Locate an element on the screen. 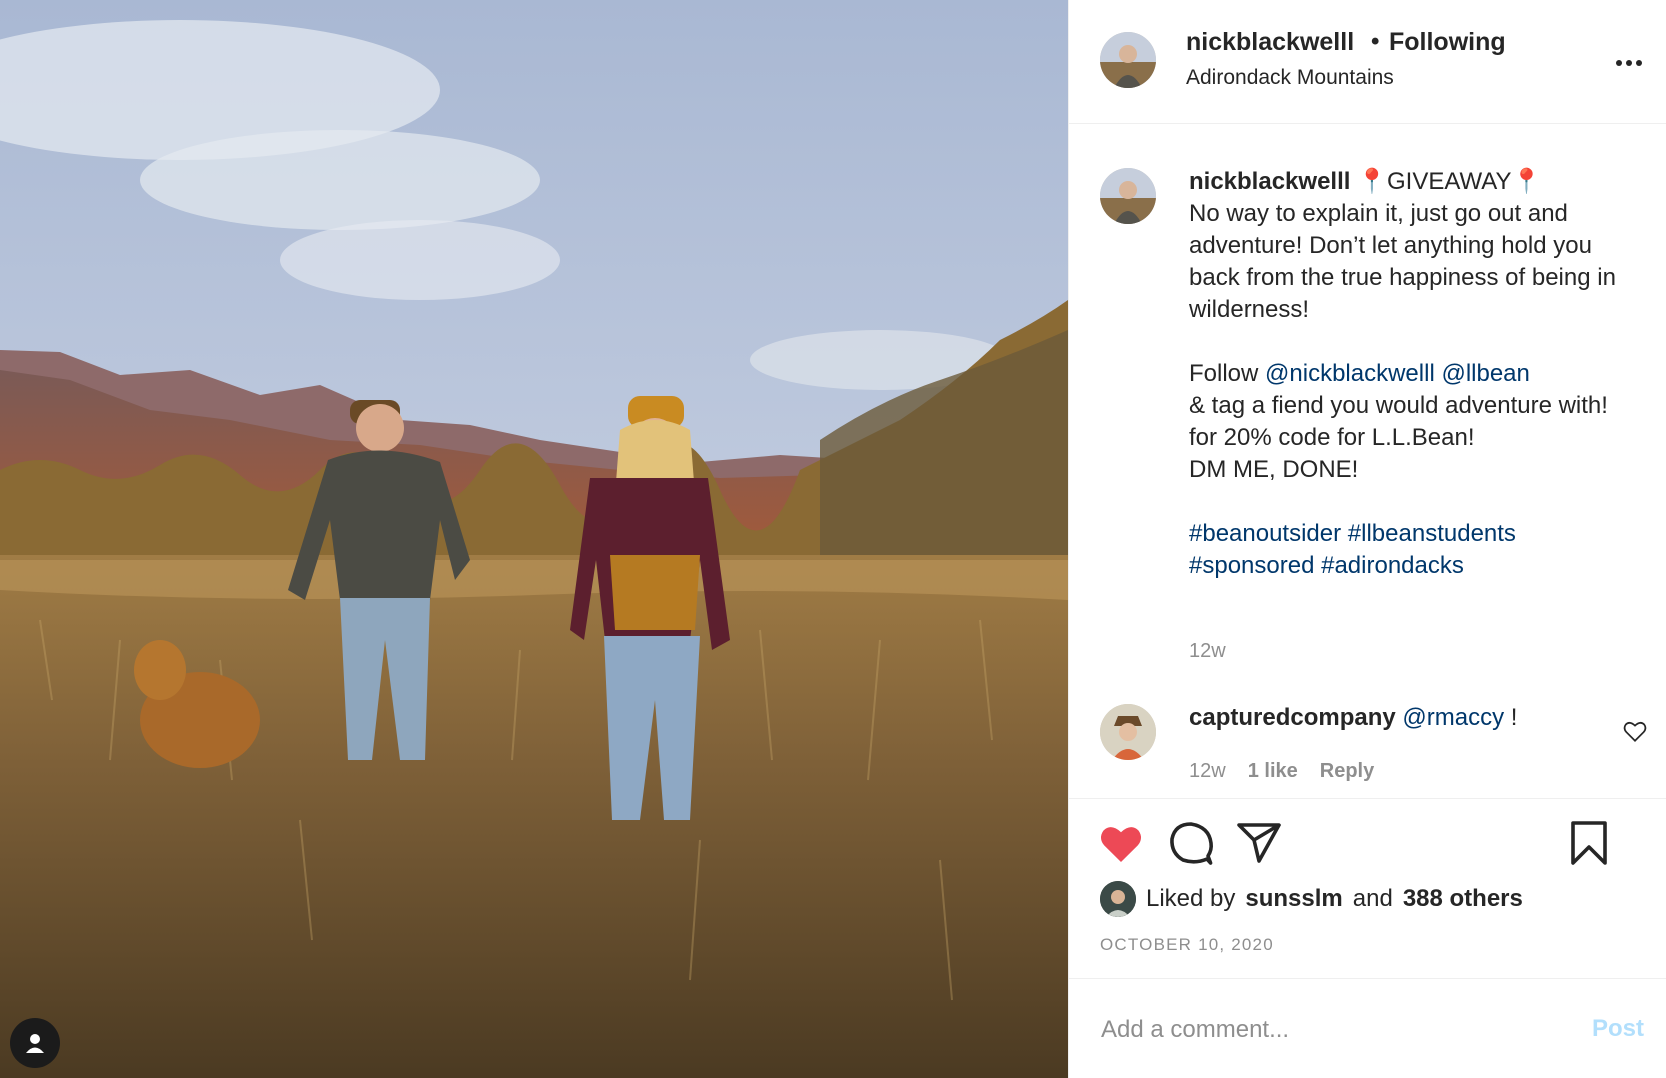 Image resolution: width=1666 pixels, height=1078 pixels. save-button is located at coordinates (1589, 843).